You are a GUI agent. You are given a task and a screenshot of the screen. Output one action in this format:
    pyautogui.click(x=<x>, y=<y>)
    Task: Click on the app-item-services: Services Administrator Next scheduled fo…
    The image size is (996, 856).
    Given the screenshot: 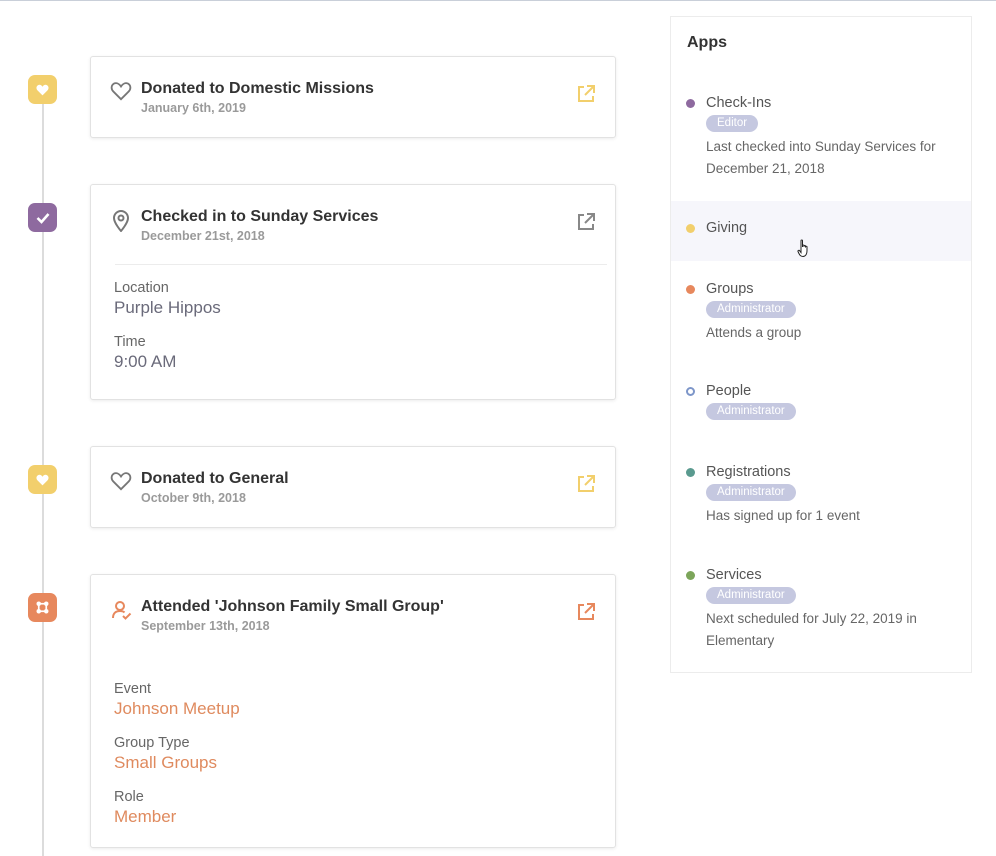 What is the action you would take?
    pyautogui.click(x=821, y=609)
    